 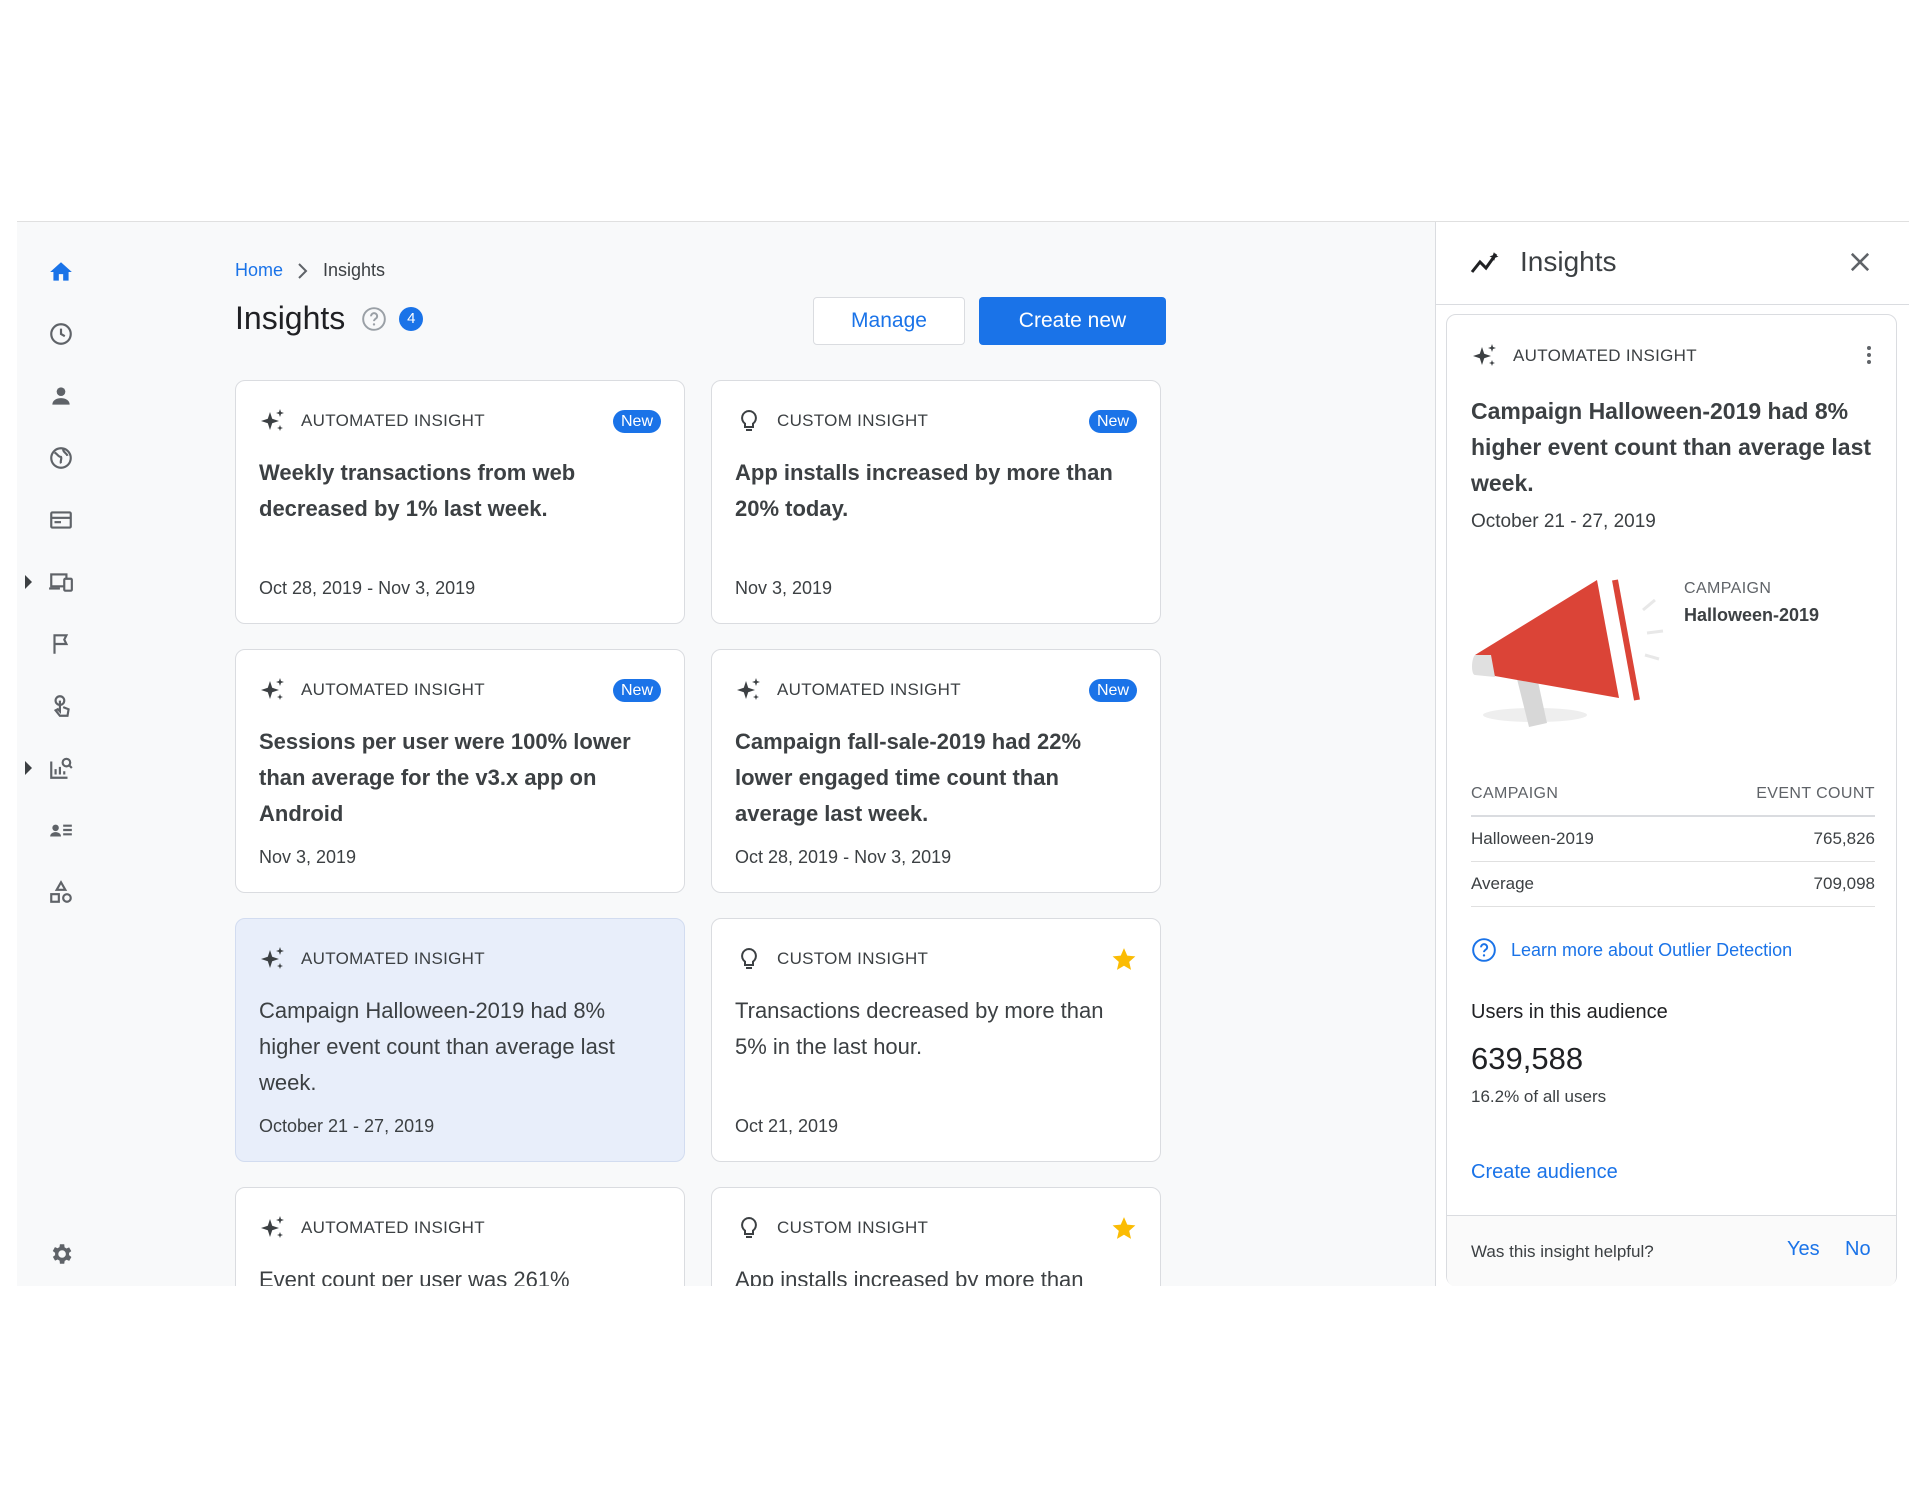 I want to click on nav-realtime-clock-icon, so click(x=61, y=334).